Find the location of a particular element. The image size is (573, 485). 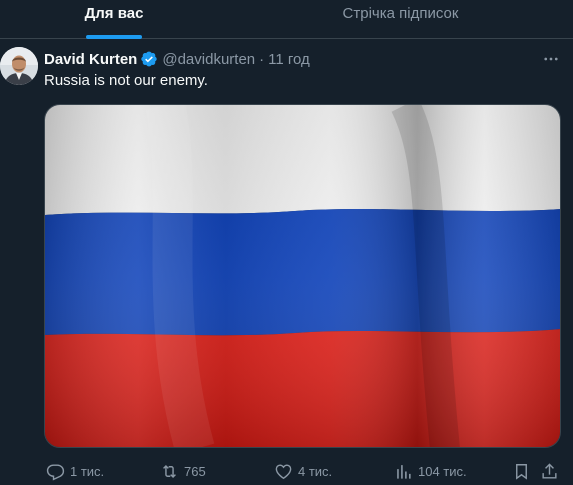

tab-for-you-label: Для вас is located at coordinates (114, 13).